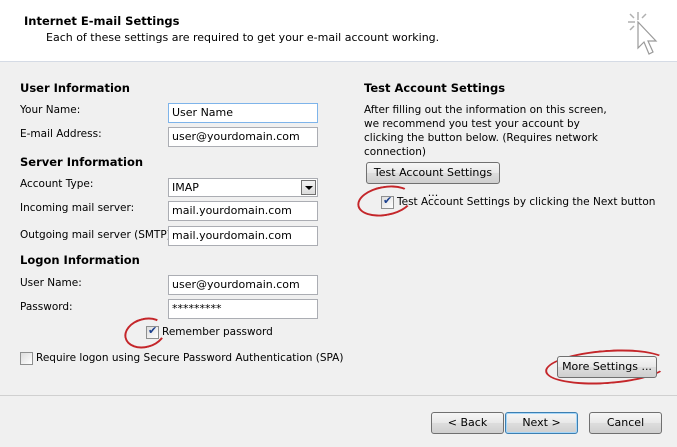 The height and width of the screenshot is (447, 677). I want to click on username-field: user@yourdomain.com, so click(243, 285).